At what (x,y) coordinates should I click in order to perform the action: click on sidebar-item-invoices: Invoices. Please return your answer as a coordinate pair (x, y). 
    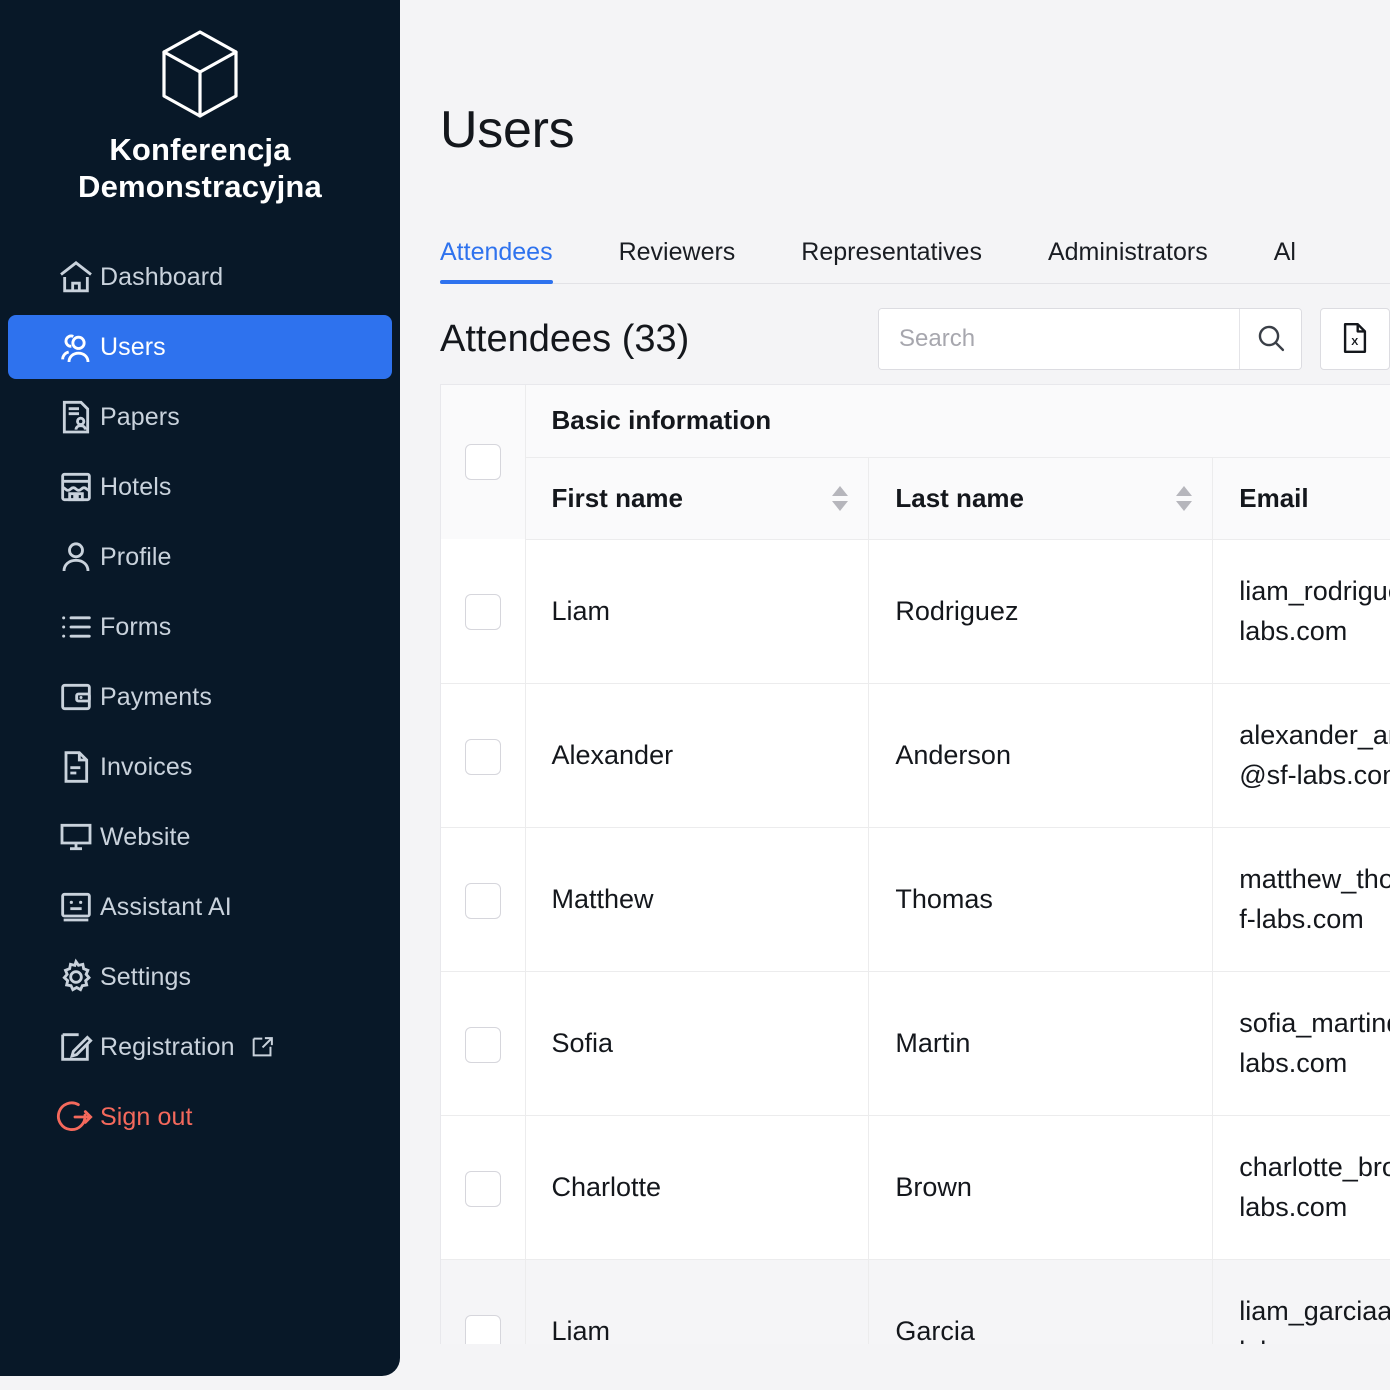
    Looking at the image, I should click on (200, 767).